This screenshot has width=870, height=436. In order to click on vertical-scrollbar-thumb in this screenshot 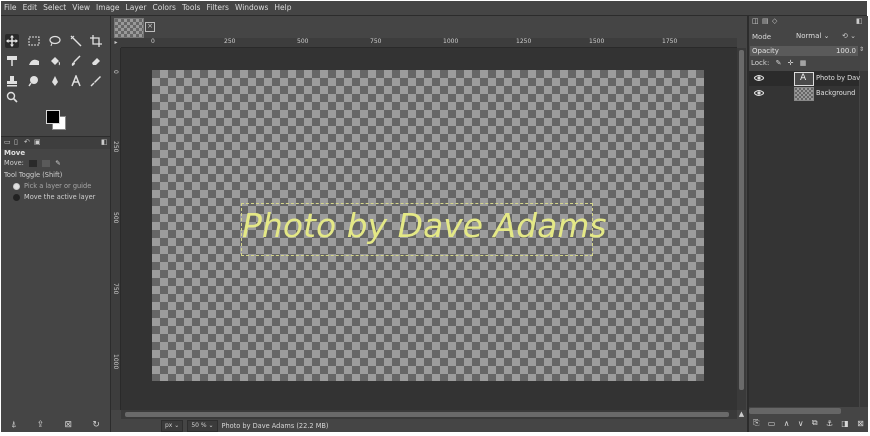, I will do `click(741, 220)`.